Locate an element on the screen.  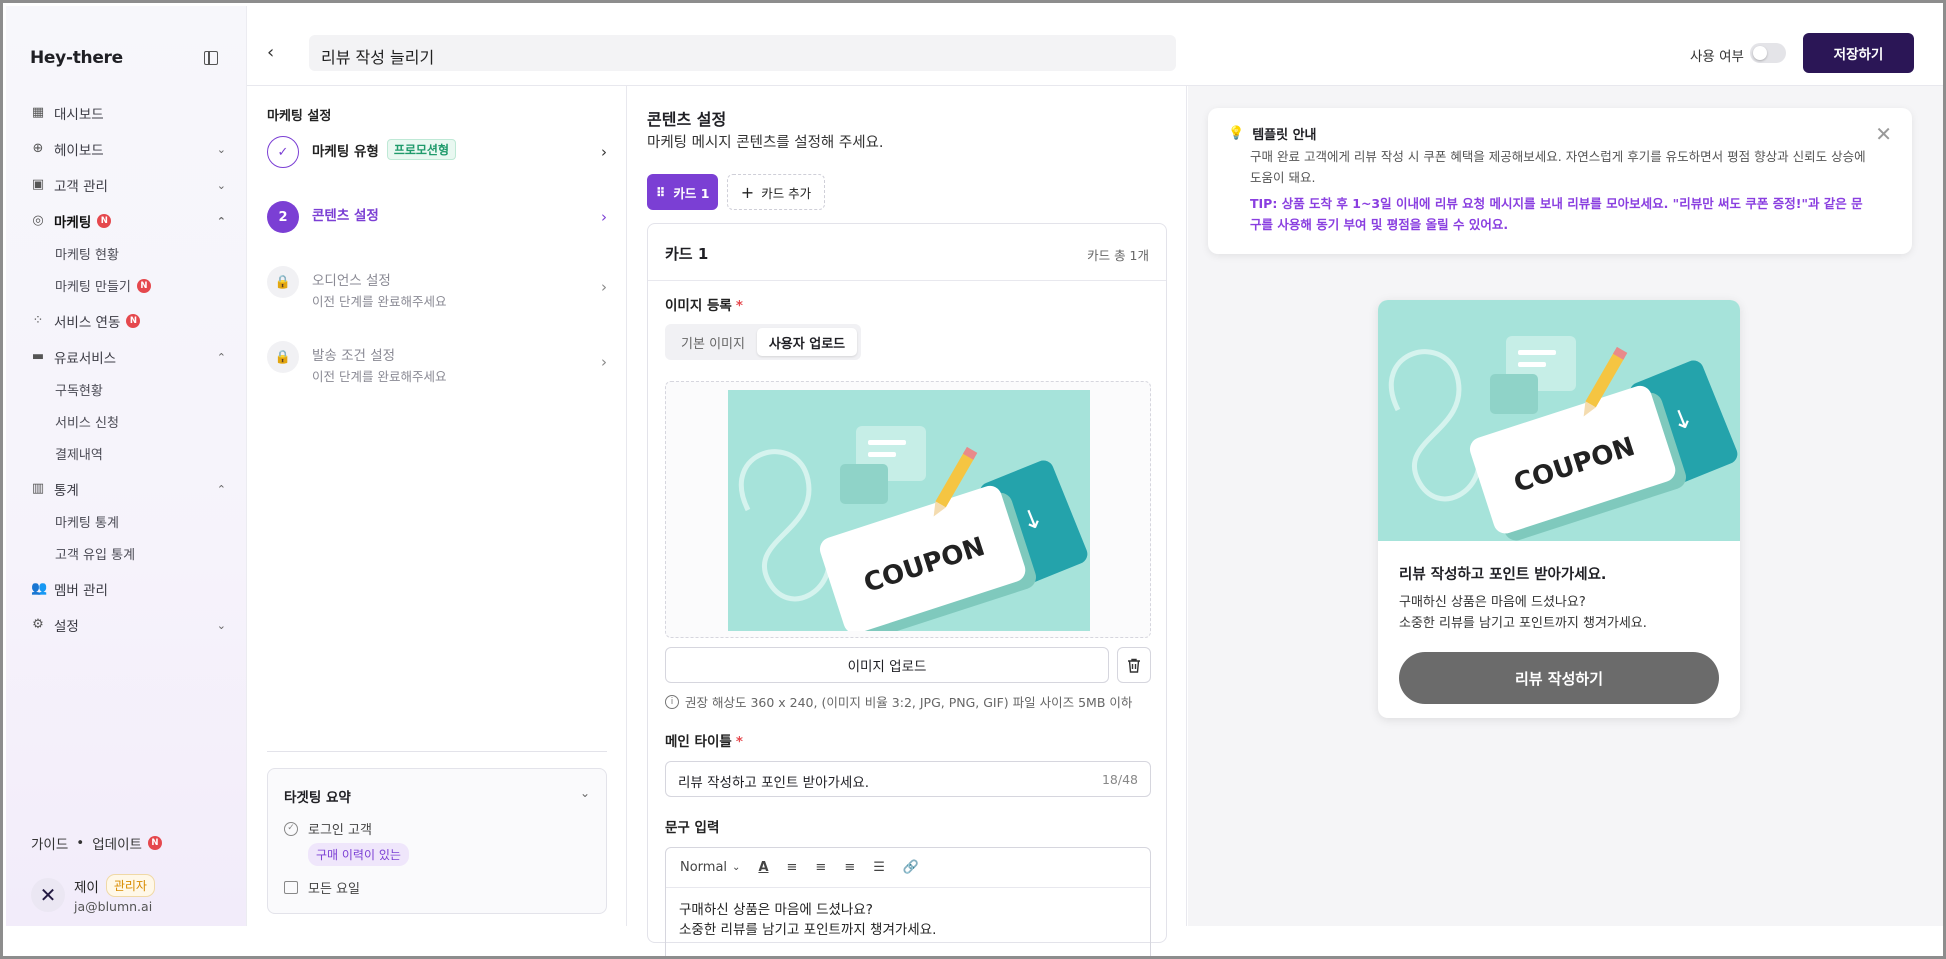
sidebar-item-heyboard: ⊕ 헤이보드 ⌄ is located at coordinates (128, 149).